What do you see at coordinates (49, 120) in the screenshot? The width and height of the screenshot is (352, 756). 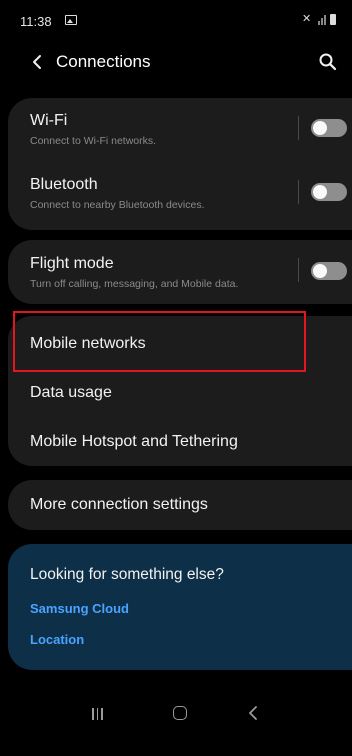 I see `wifi-title: Wi-Fi` at bounding box center [49, 120].